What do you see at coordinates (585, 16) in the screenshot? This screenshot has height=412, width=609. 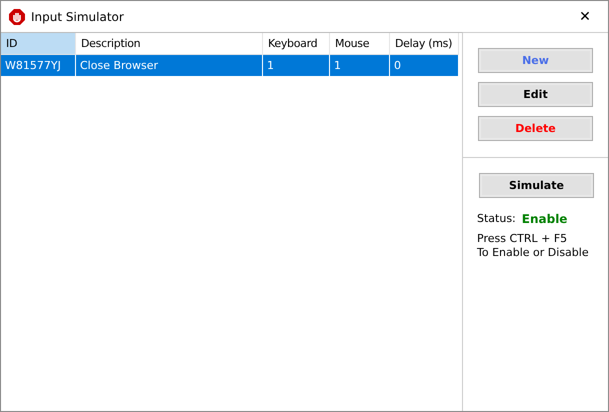 I see `close-button: ✕` at bounding box center [585, 16].